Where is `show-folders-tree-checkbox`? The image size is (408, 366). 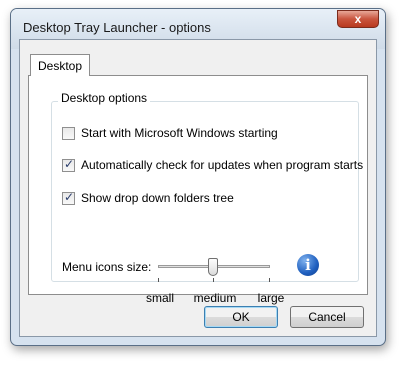 show-folders-tree-checkbox is located at coordinates (68, 197).